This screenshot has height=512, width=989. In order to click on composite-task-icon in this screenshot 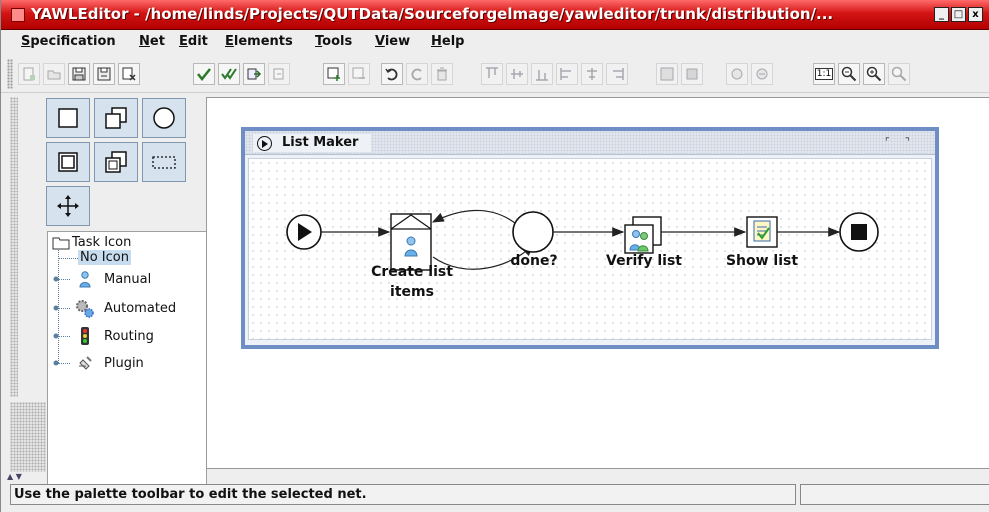, I will do `click(68, 162)`.